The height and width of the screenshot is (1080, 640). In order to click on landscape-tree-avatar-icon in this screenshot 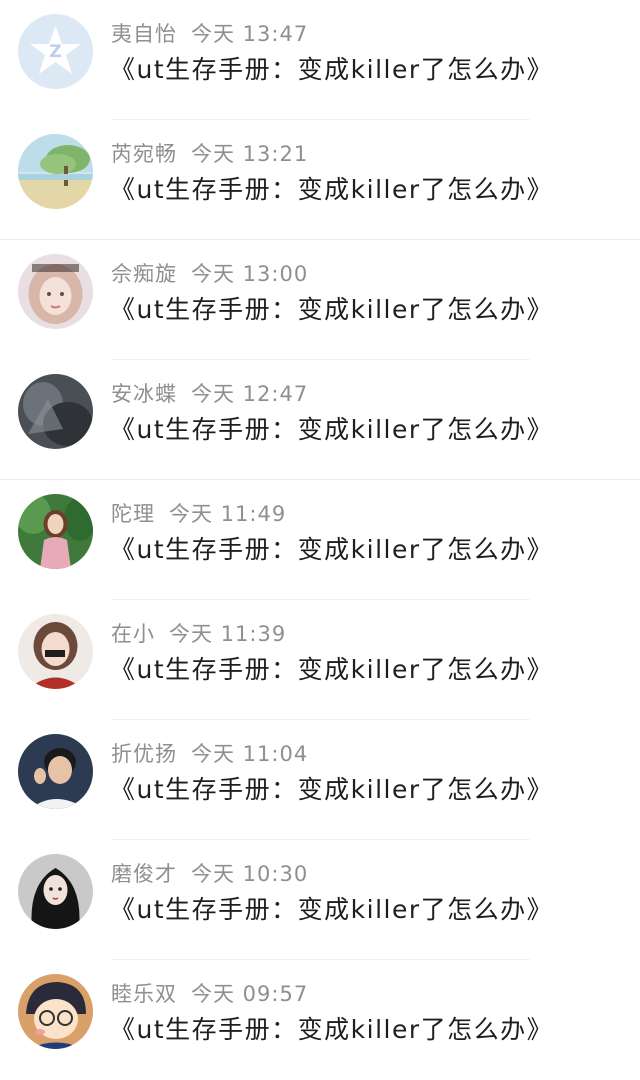, I will do `click(55, 171)`.